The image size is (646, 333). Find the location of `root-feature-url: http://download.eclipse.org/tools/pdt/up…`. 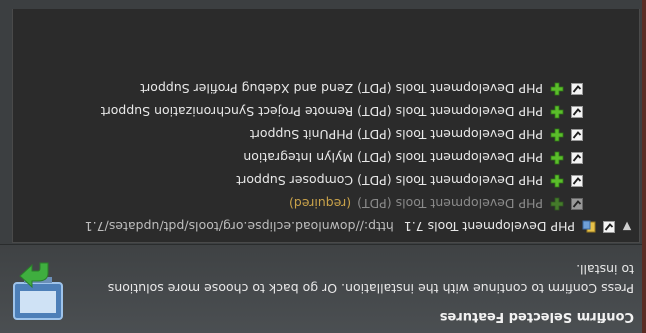

root-feature-url: http://download.eclipse.org/tools/pdt/up… is located at coordinates (239, 227).